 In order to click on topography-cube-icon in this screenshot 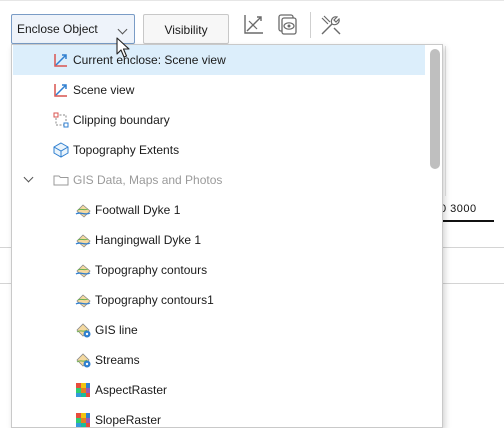, I will do `click(61, 150)`.